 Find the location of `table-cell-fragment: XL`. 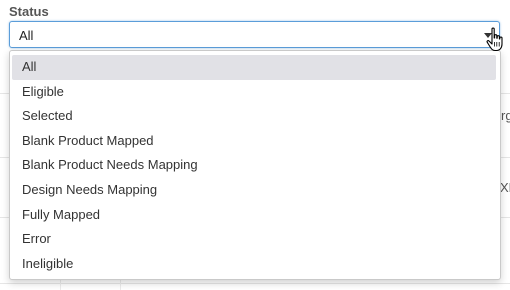

table-cell-fragment: XL is located at coordinates (505, 187).